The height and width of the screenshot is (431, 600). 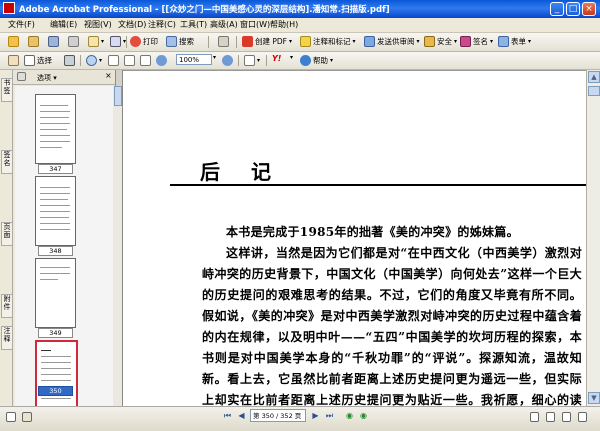 I want to click on single-page-icon, so click(x=534, y=418).